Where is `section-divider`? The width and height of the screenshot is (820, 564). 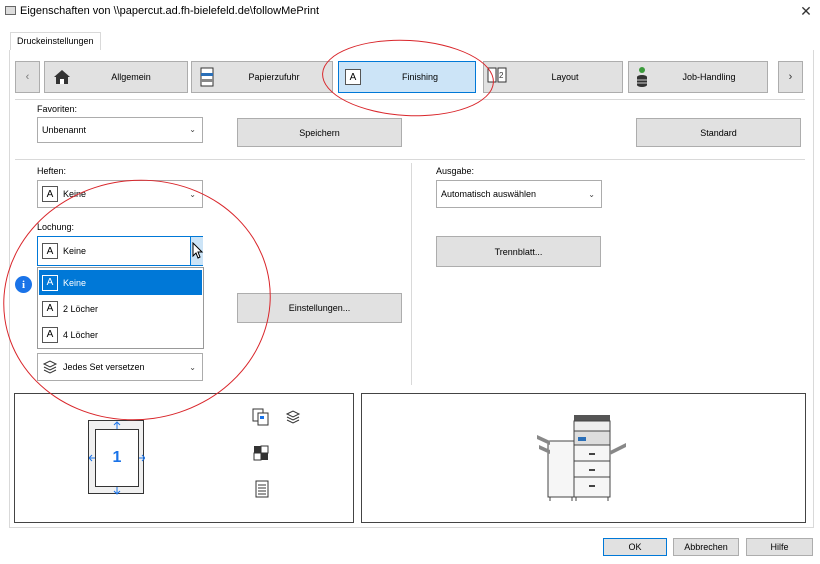
section-divider is located at coordinates (410, 159).